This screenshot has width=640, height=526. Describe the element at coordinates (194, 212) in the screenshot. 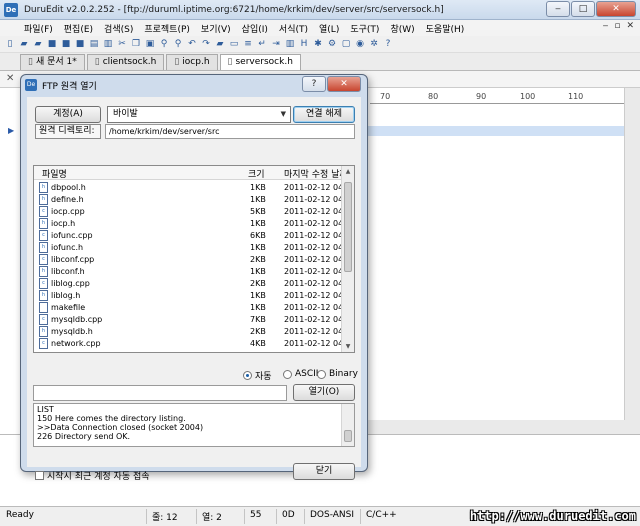

I see `file-row: c iocp.cpp 5KB 2011-02-12 04:23` at that location.